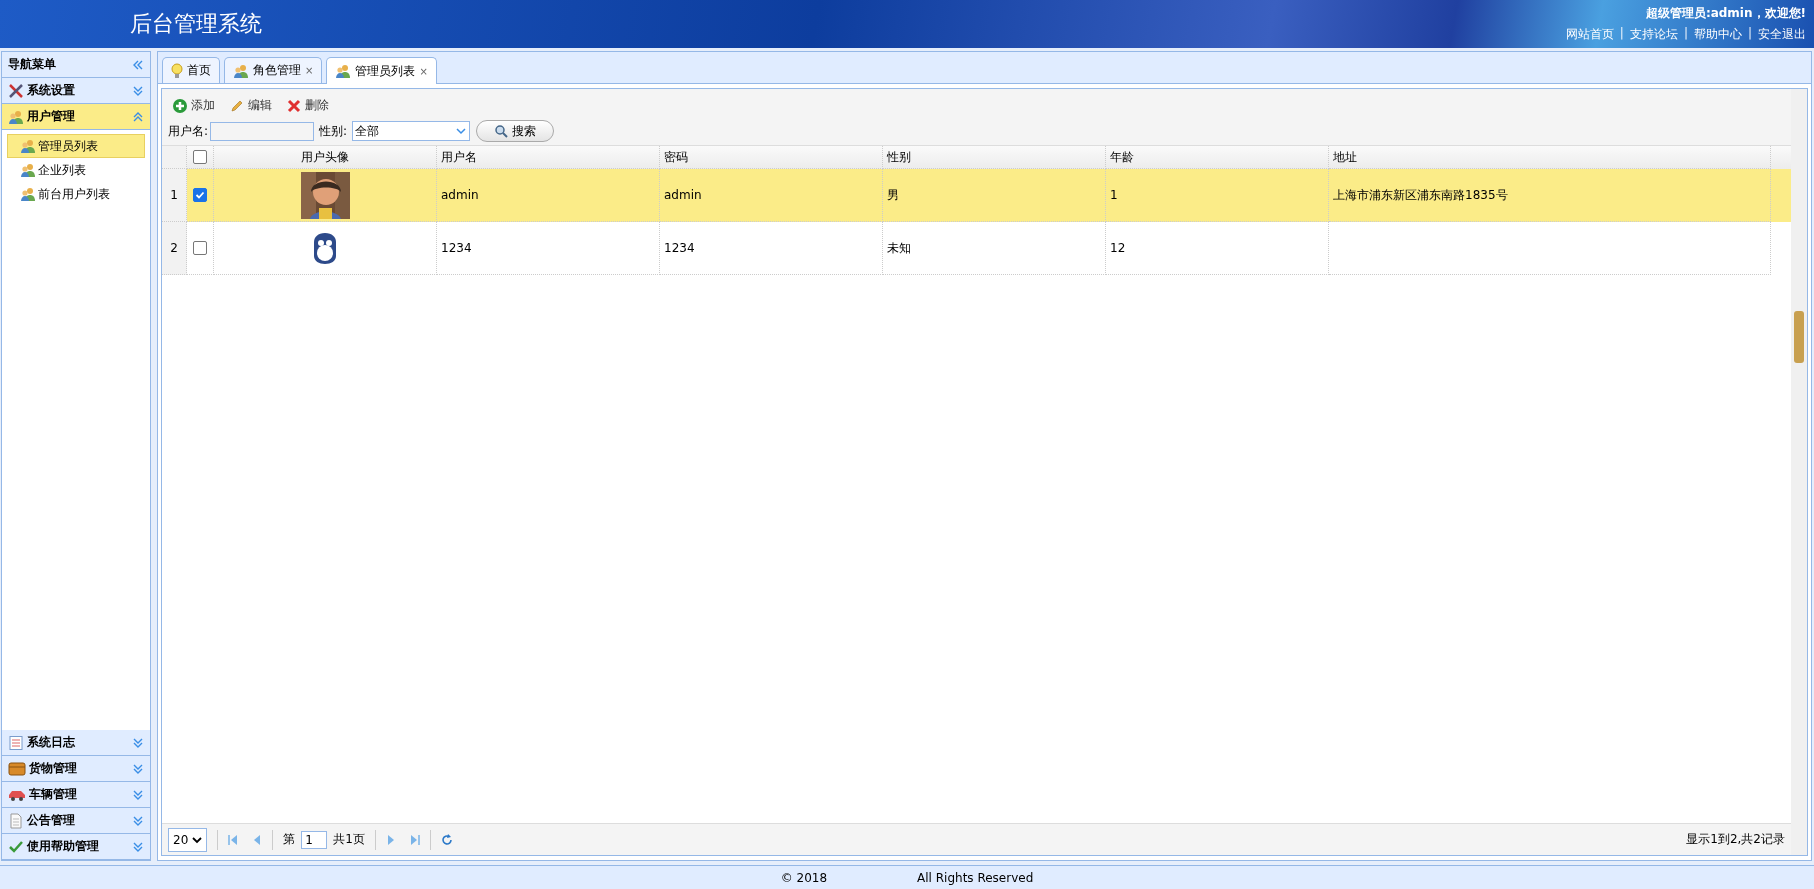 The height and width of the screenshot is (889, 1814). Describe the element at coordinates (76, 847) in the screenshot. I see `menu-group: 使用帮助管理` at that location.